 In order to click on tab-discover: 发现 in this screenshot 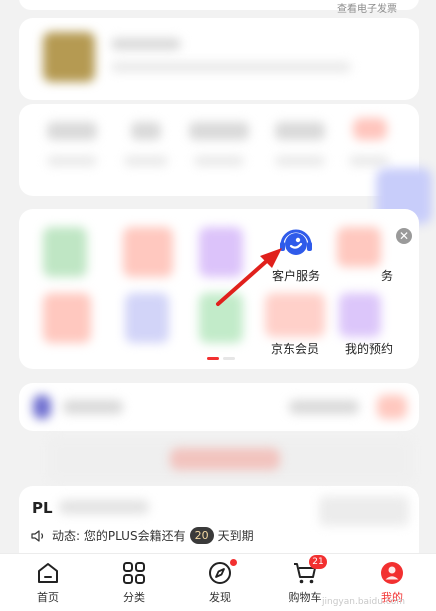, I will do `click(220, 582)`.